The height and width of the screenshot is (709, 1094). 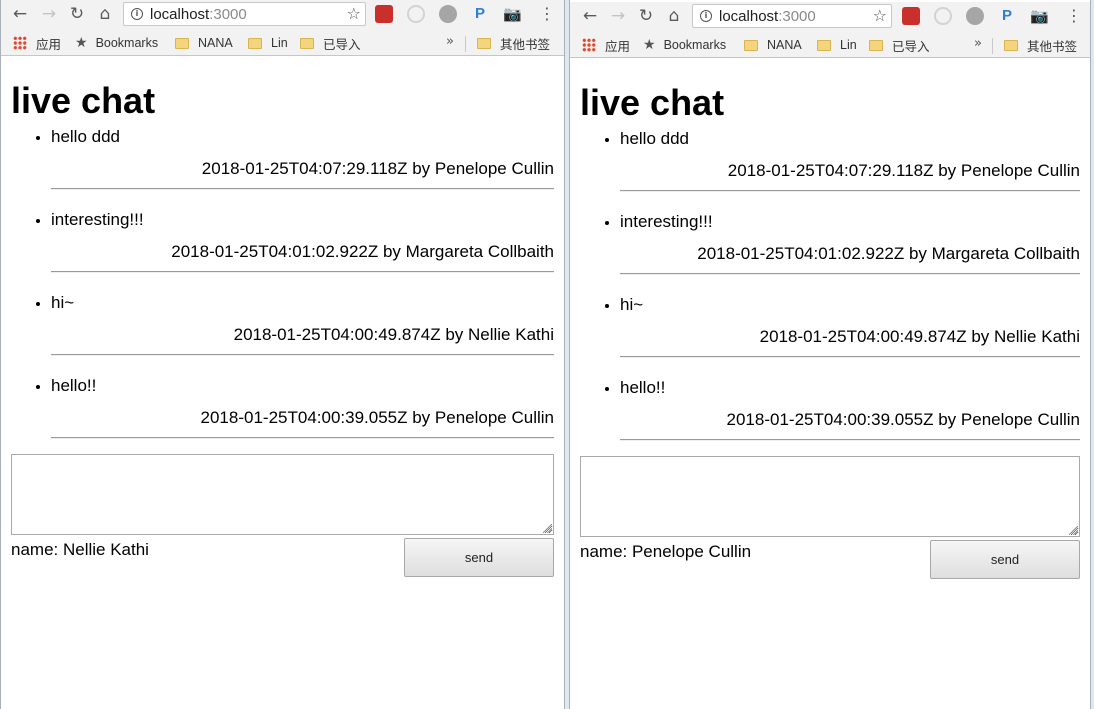 I want to click on current-user-name: name: Nellie Kathi, so click(x=80, y=549).